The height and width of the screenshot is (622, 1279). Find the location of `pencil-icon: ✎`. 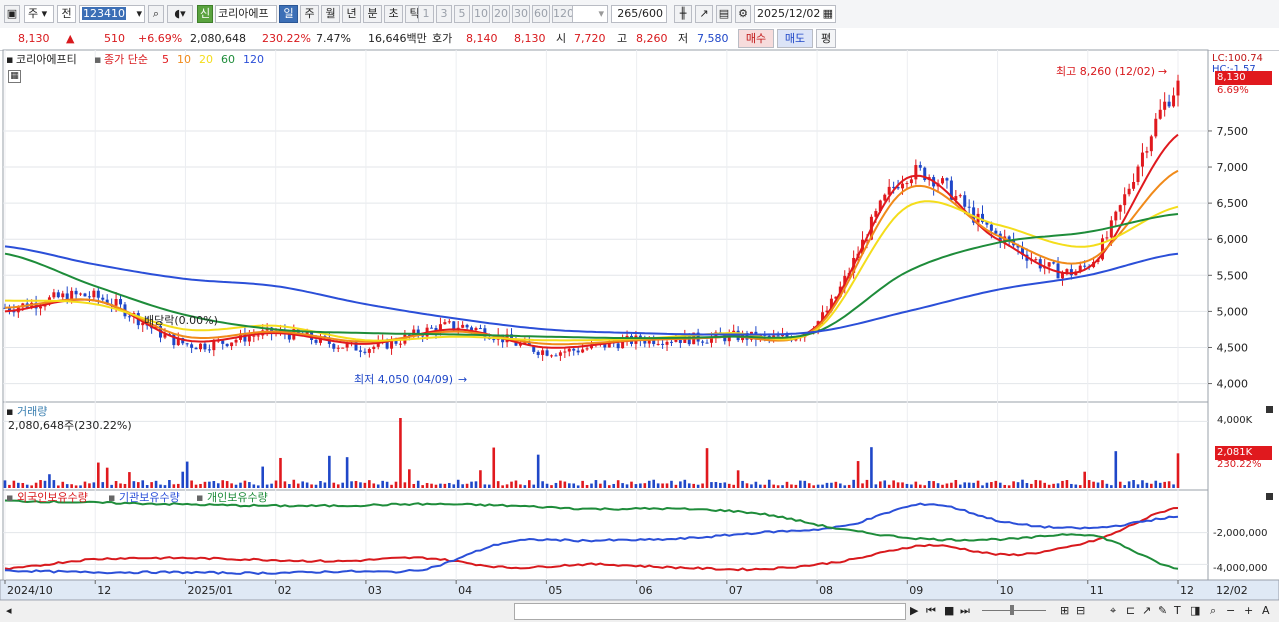

pencil-icon: ✎ is located at coordinates (1162, 611).